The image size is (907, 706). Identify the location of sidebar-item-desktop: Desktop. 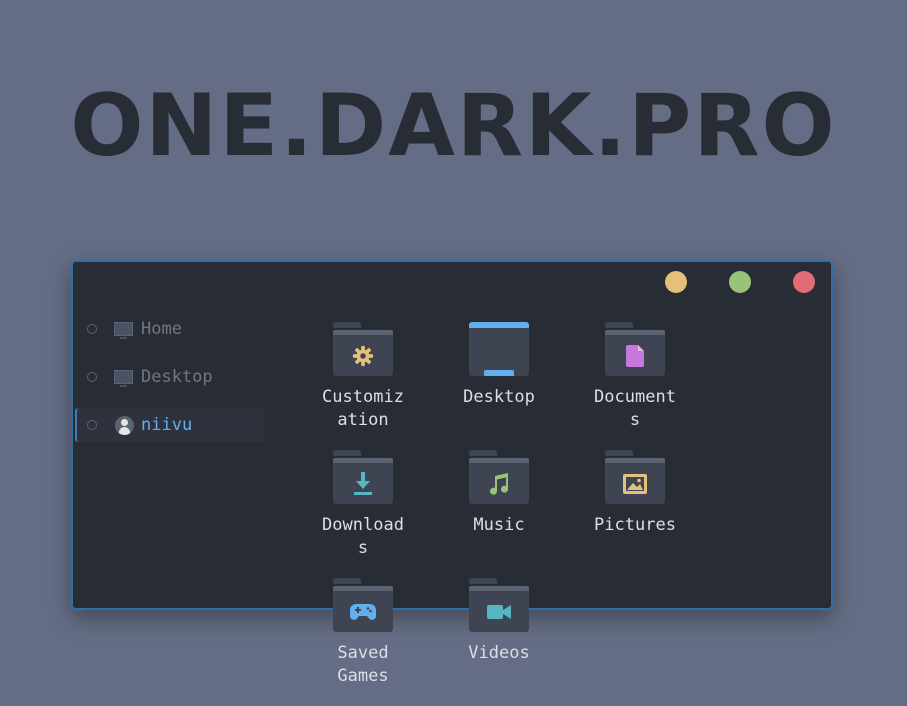
(170, 377).